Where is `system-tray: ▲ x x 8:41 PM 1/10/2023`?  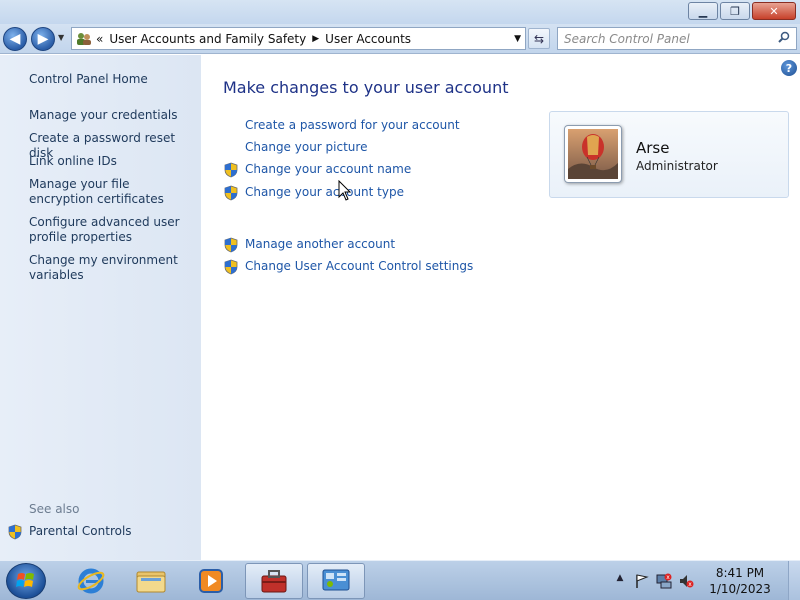 system-tray: ▲ x x 8:41 PM 1/10/2023 is located at coordinates (706, 580).